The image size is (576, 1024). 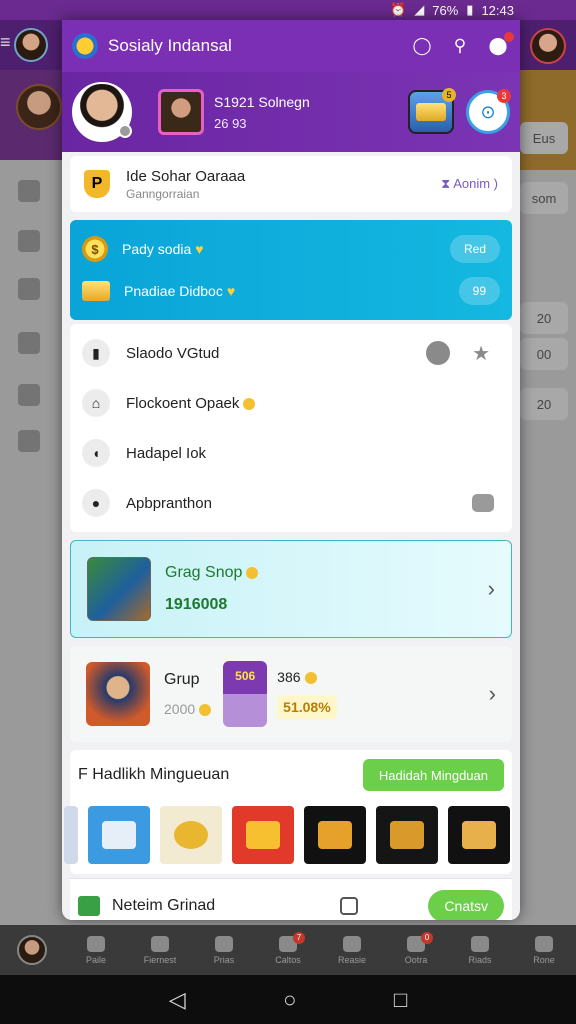 What do you see at coordinates (509, 37) in the screenshot?
I see `notification-badge` at bounding box center [509, 37].